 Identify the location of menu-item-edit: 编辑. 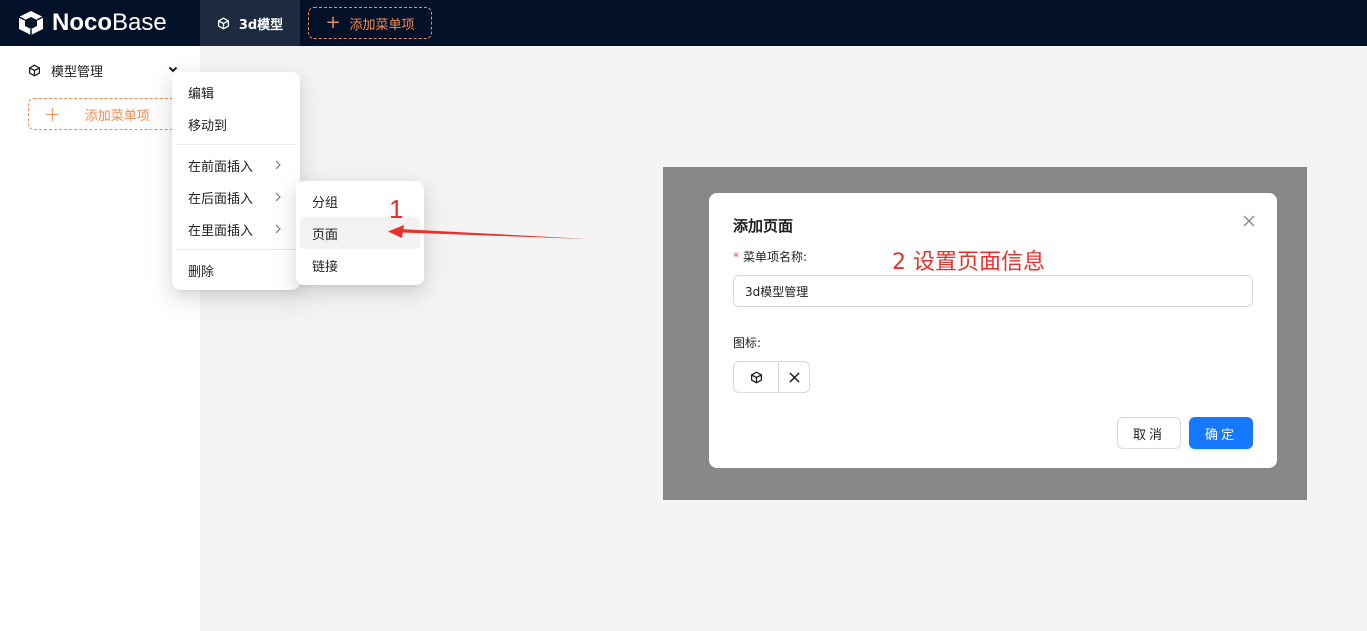
(236, 92).